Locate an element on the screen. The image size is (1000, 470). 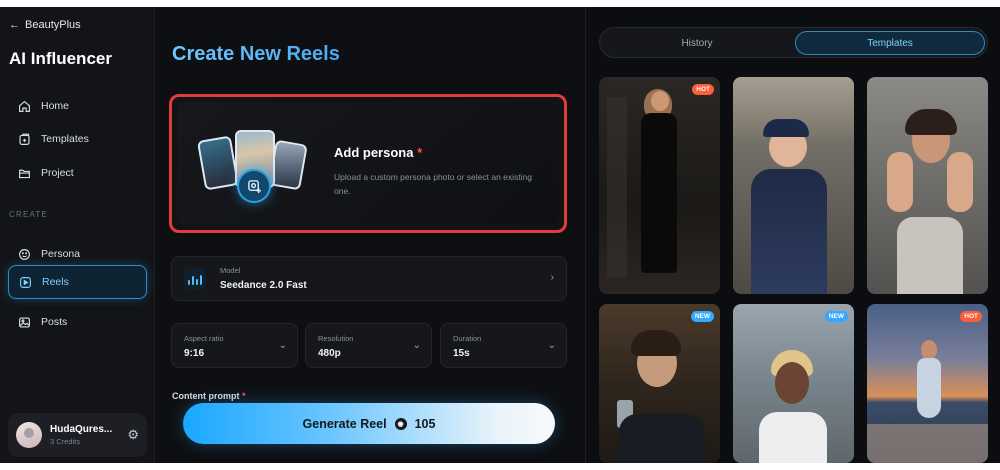
aspect-ratio-label: Aspect ratio is located at coordinates (204, 338).